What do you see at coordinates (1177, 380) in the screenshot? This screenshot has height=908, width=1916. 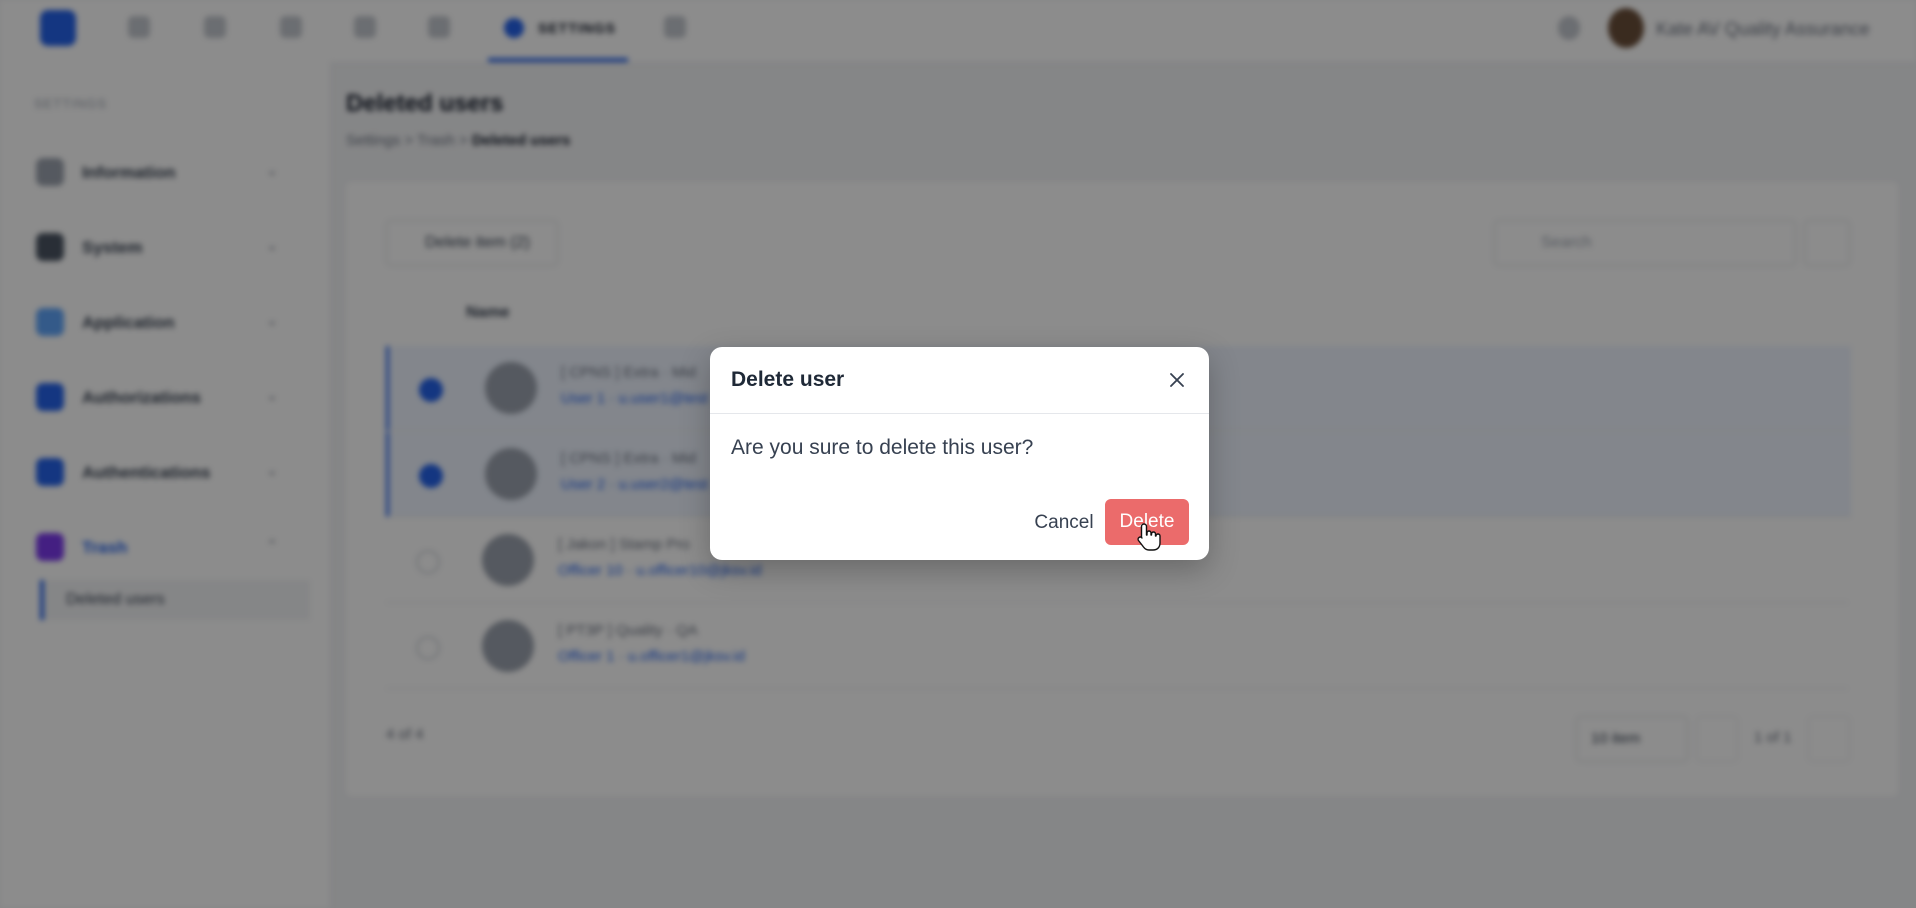 I see `close-icon` at bounding box center [1177, 380].